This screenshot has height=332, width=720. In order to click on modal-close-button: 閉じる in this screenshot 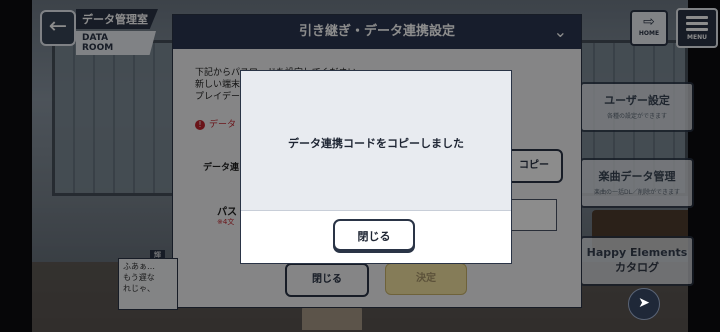, I will do `click(374, 235)`.